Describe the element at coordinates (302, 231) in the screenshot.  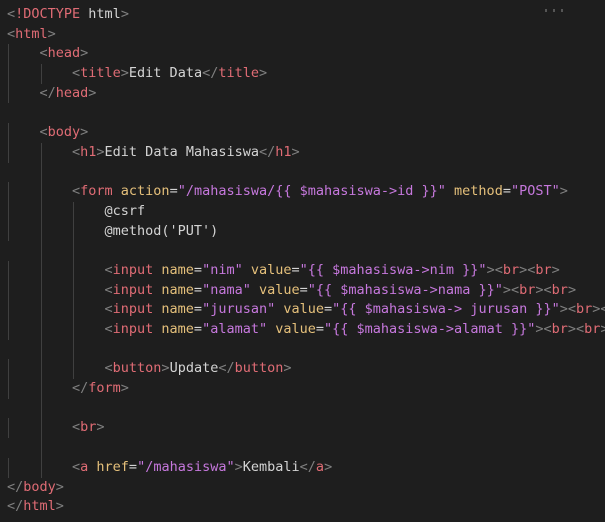
I see `code-line: @method('PUT')` at that location.